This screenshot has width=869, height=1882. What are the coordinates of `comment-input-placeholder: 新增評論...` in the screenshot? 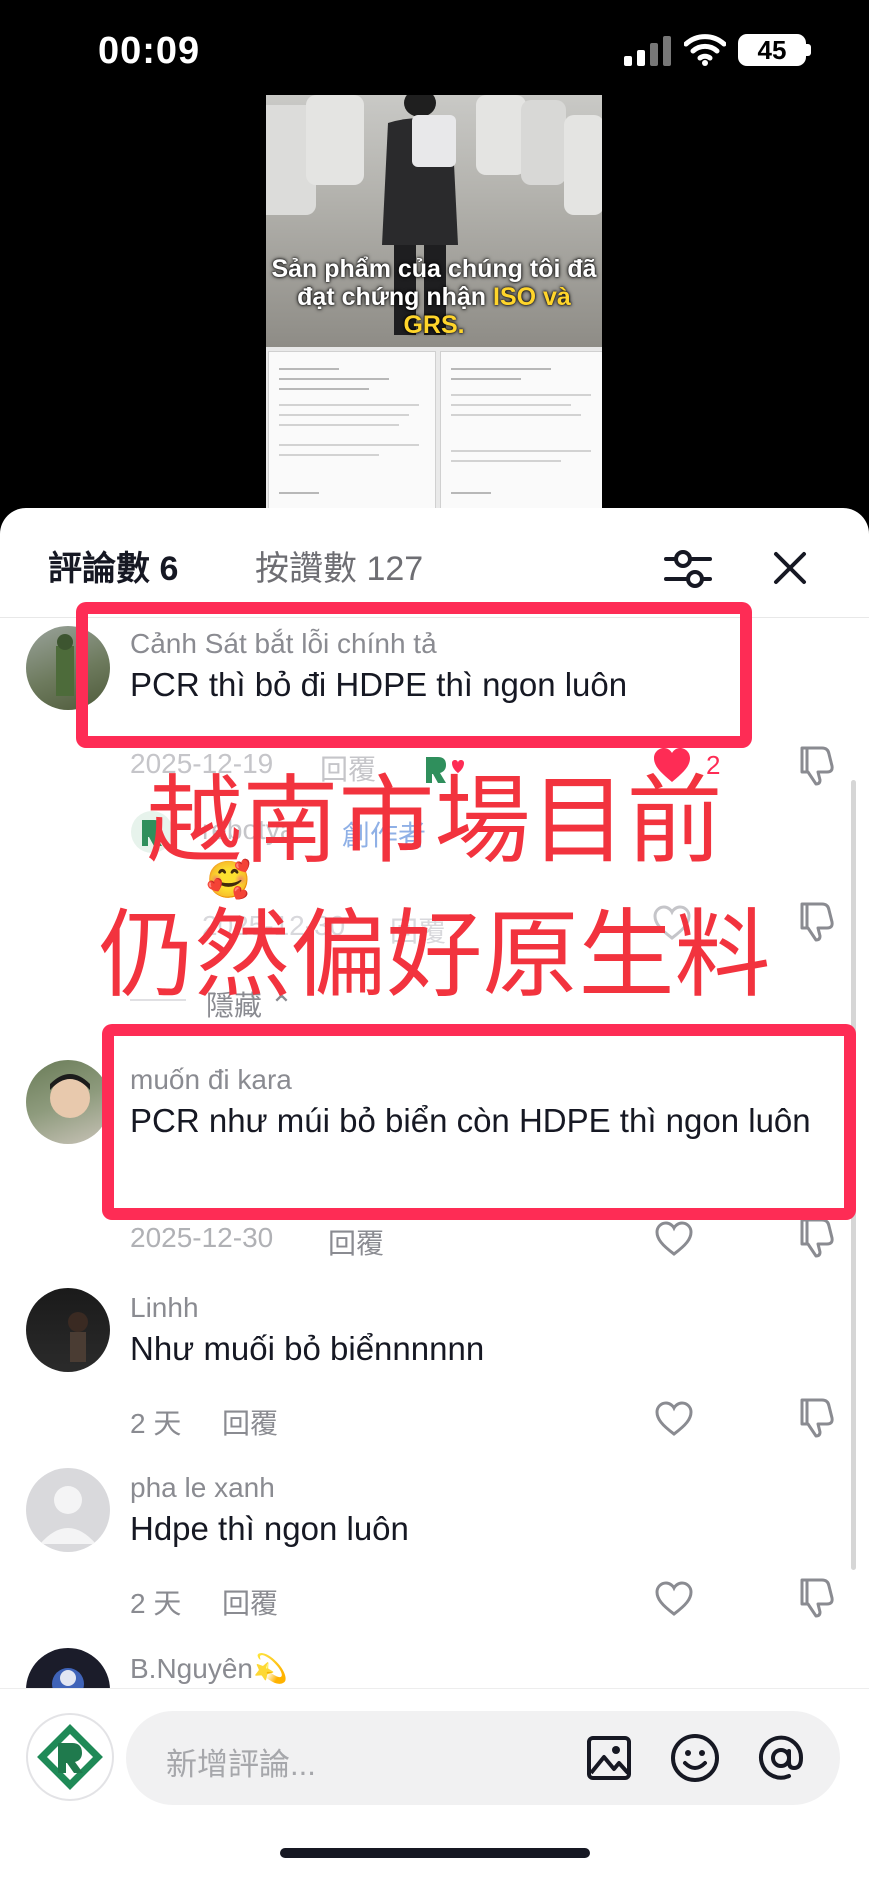 It's located at (241, 1764).